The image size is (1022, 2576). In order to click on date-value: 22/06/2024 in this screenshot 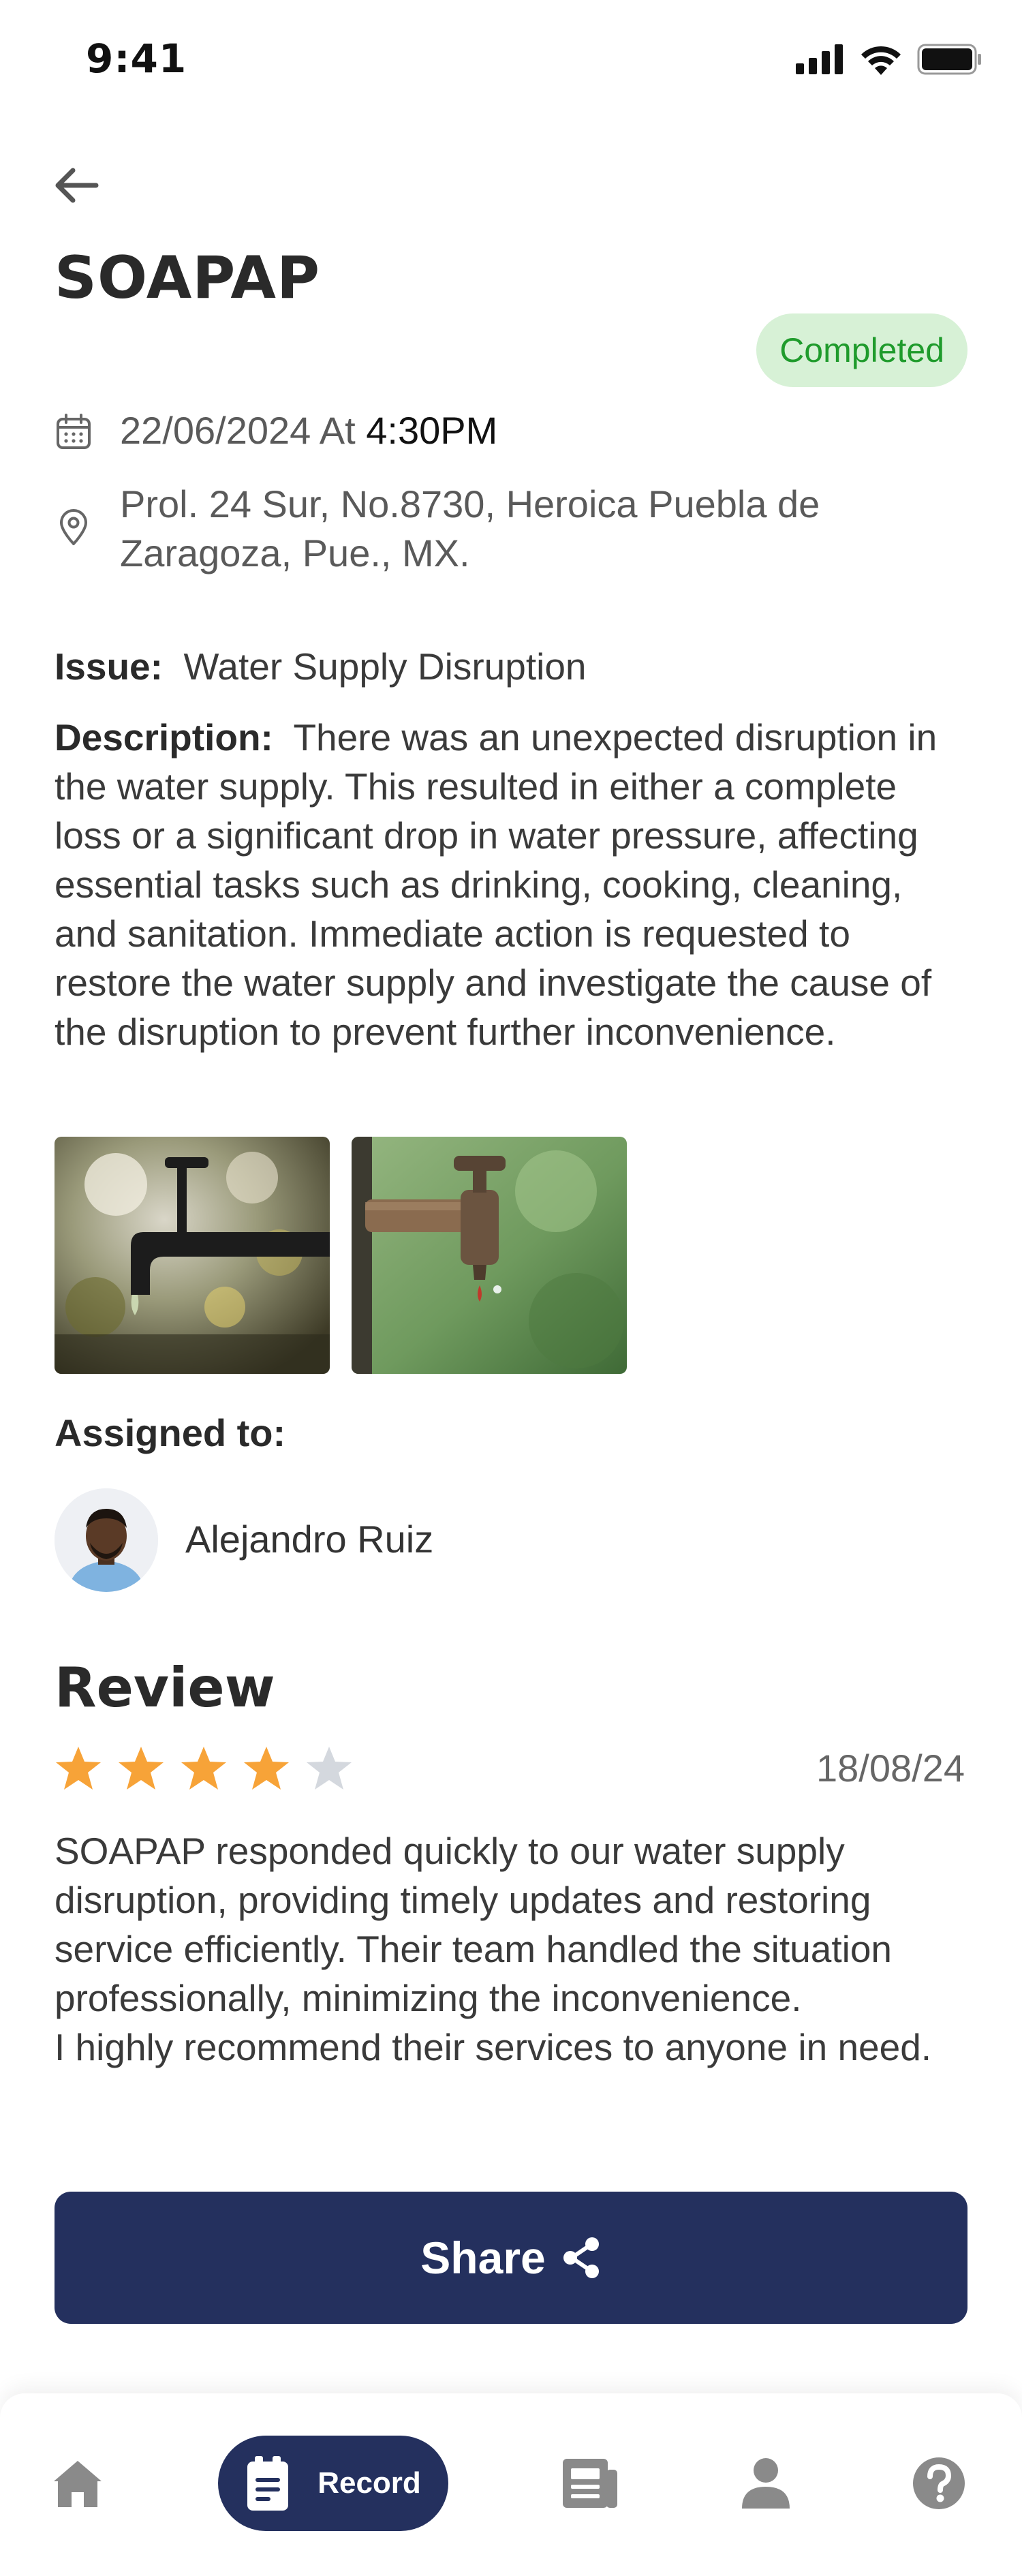, I will do `click(216, 430)`.